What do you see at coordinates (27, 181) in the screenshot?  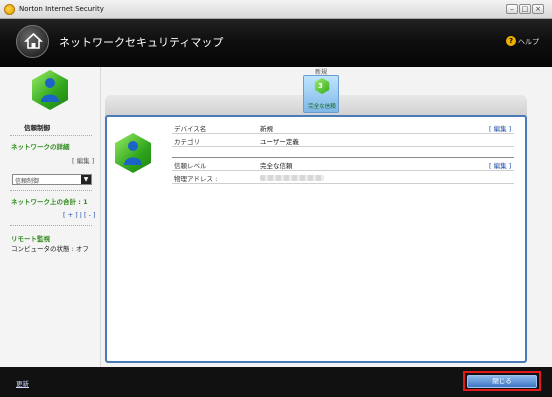 I see `select-value: 信頼制御` at bounding box center [27, 181].